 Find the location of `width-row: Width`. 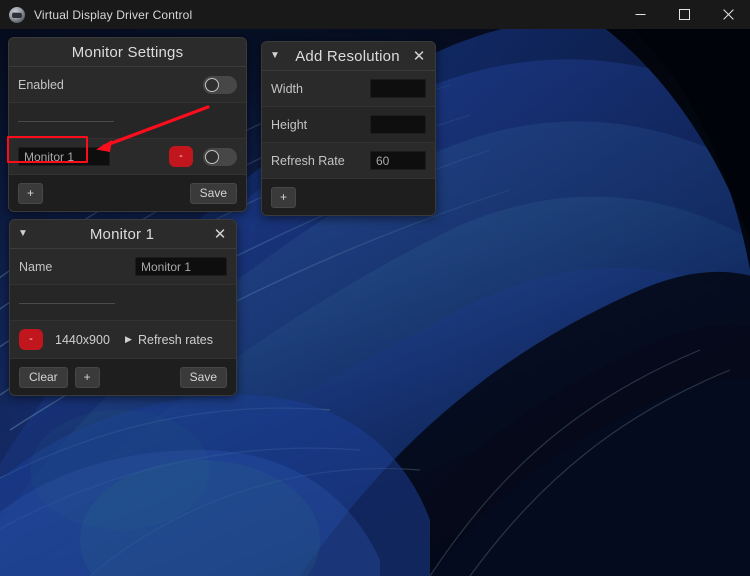

width-row: Width is located at coordinates (348, 89).